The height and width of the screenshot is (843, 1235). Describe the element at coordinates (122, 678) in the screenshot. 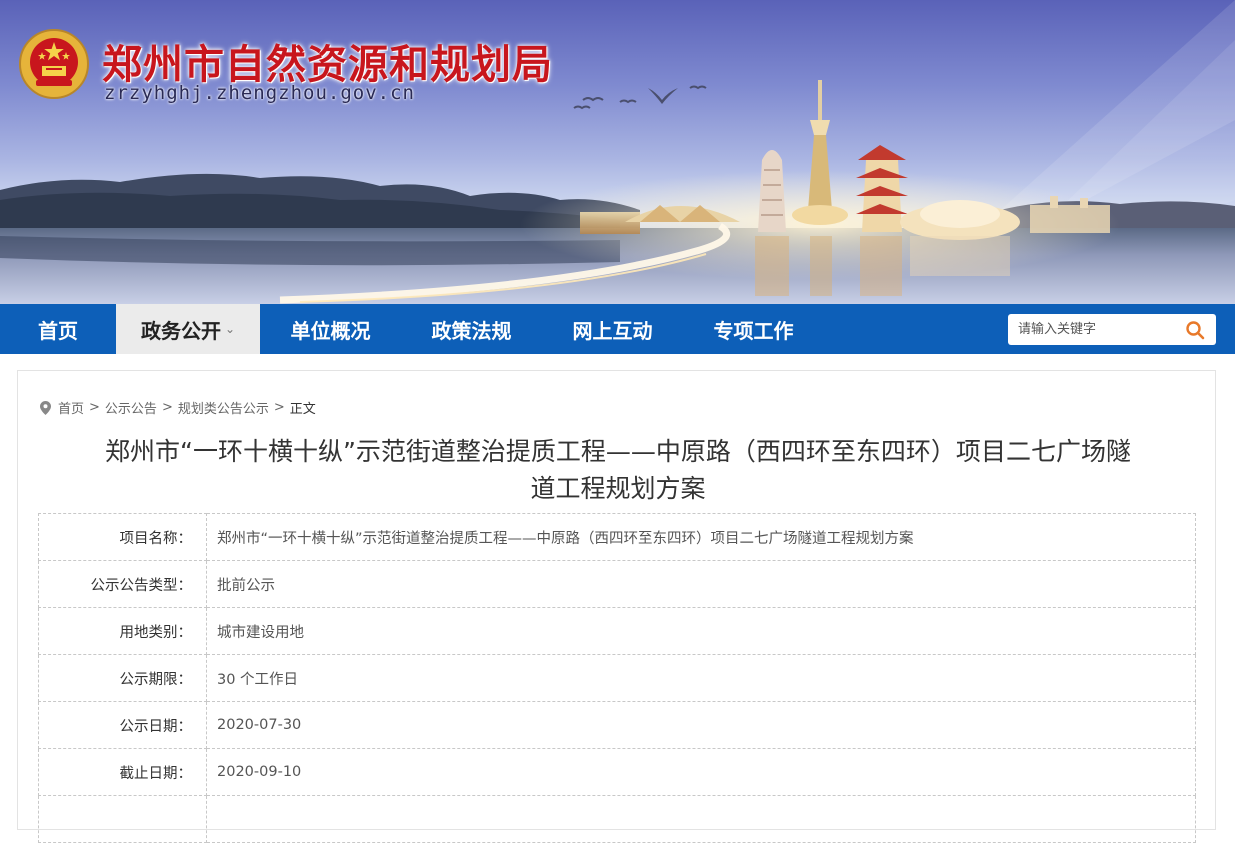

I see `row-label: 公示期限：` at that location.